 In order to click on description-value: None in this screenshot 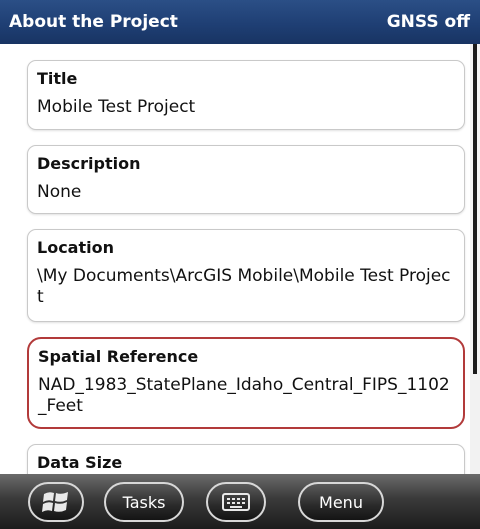, I will do `click(59, 192)`.